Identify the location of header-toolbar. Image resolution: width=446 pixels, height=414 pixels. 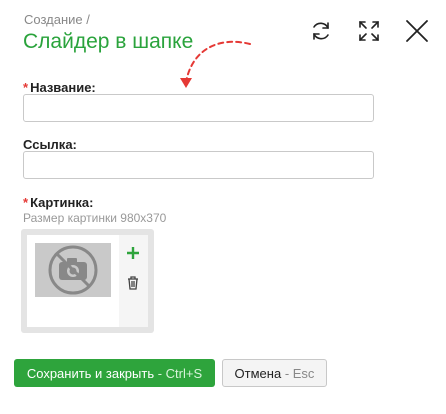
(369, 31).